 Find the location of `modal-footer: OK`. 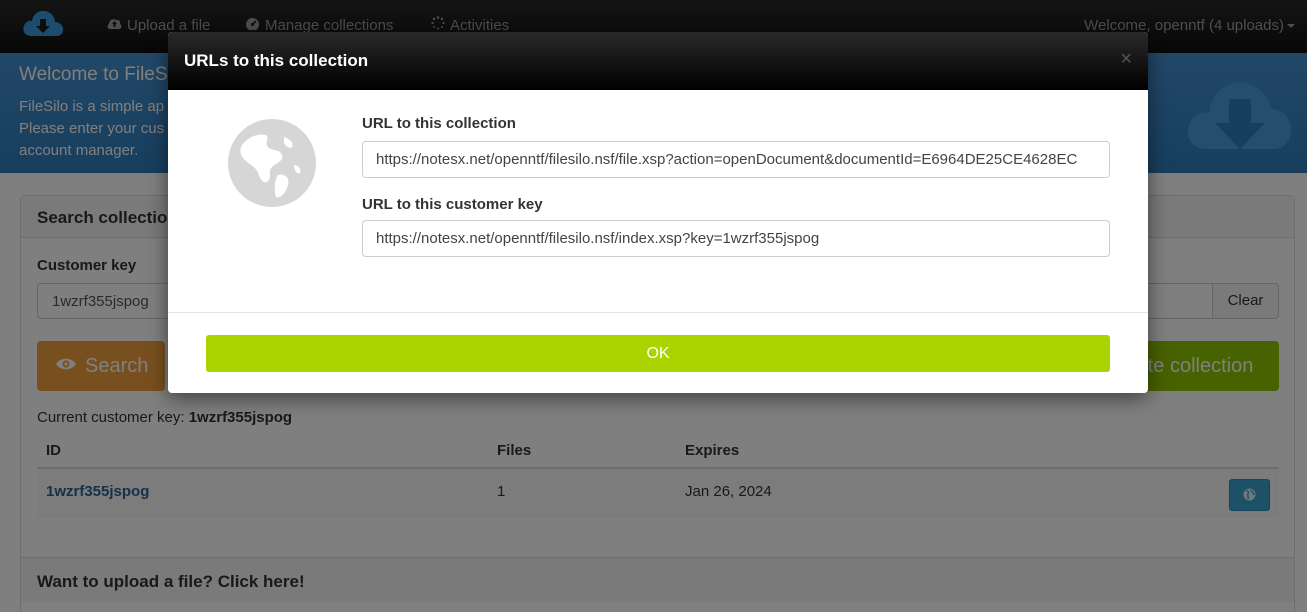

modal-footer: OK is located at coordinates (658, 352).